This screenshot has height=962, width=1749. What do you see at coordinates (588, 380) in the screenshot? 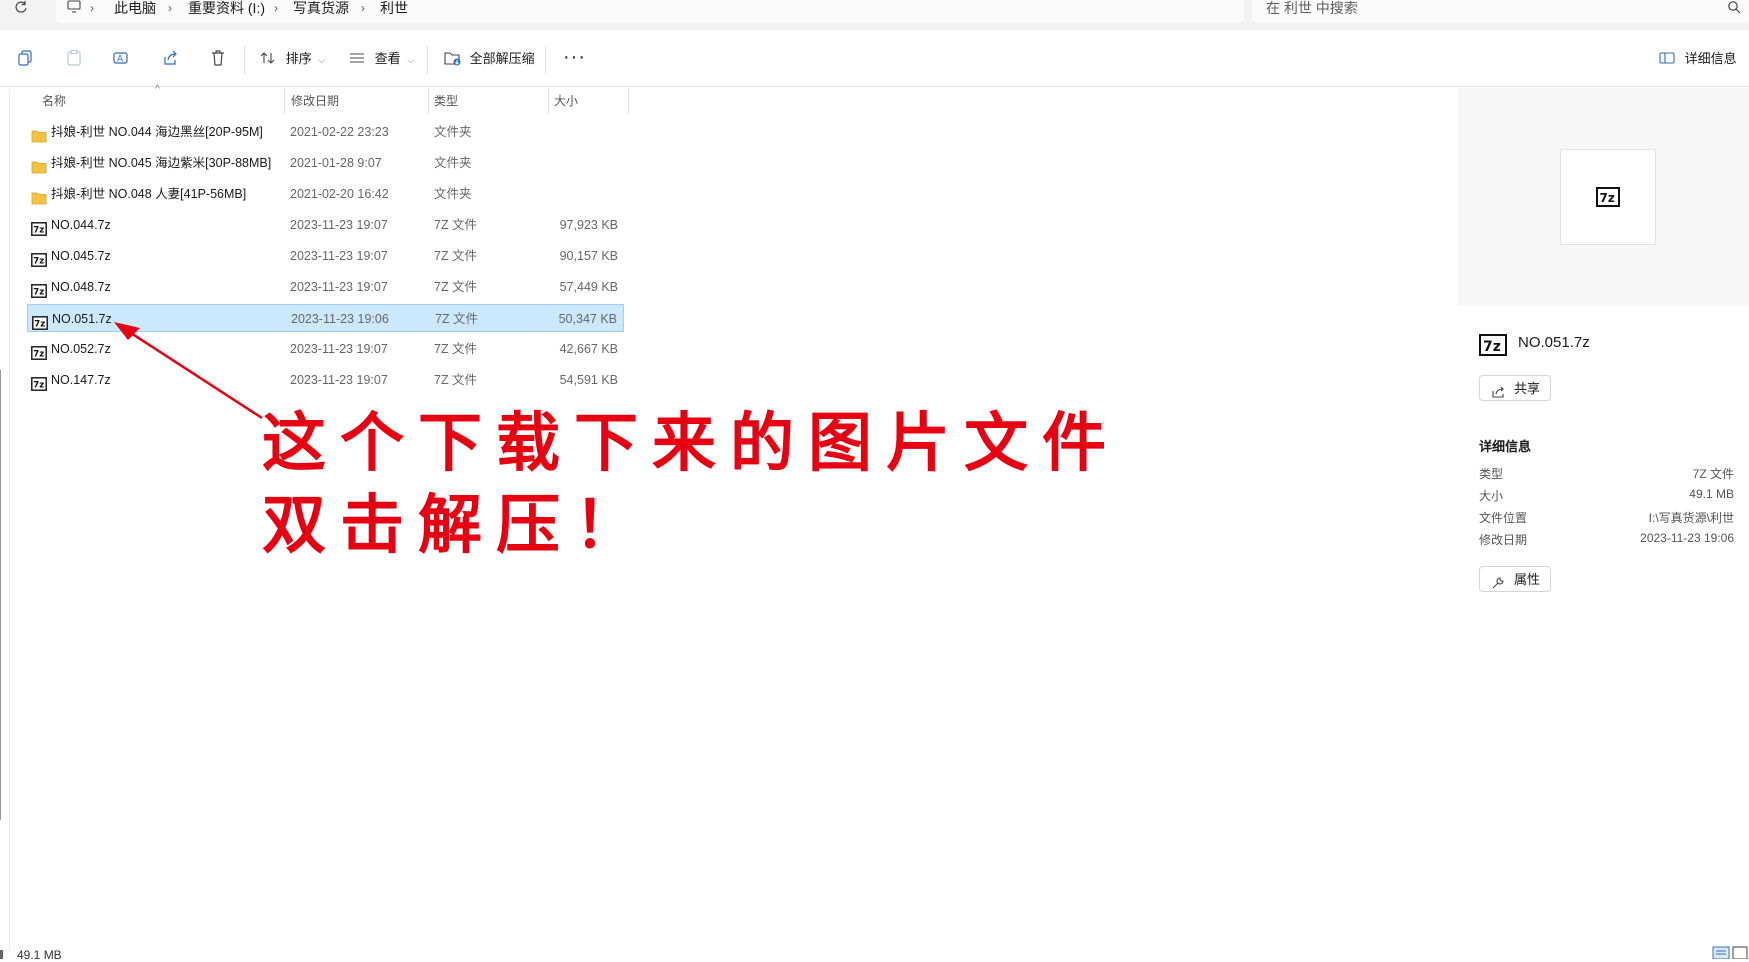
I see `file-size: 54,591 KB` at bounding box center [588, 380].